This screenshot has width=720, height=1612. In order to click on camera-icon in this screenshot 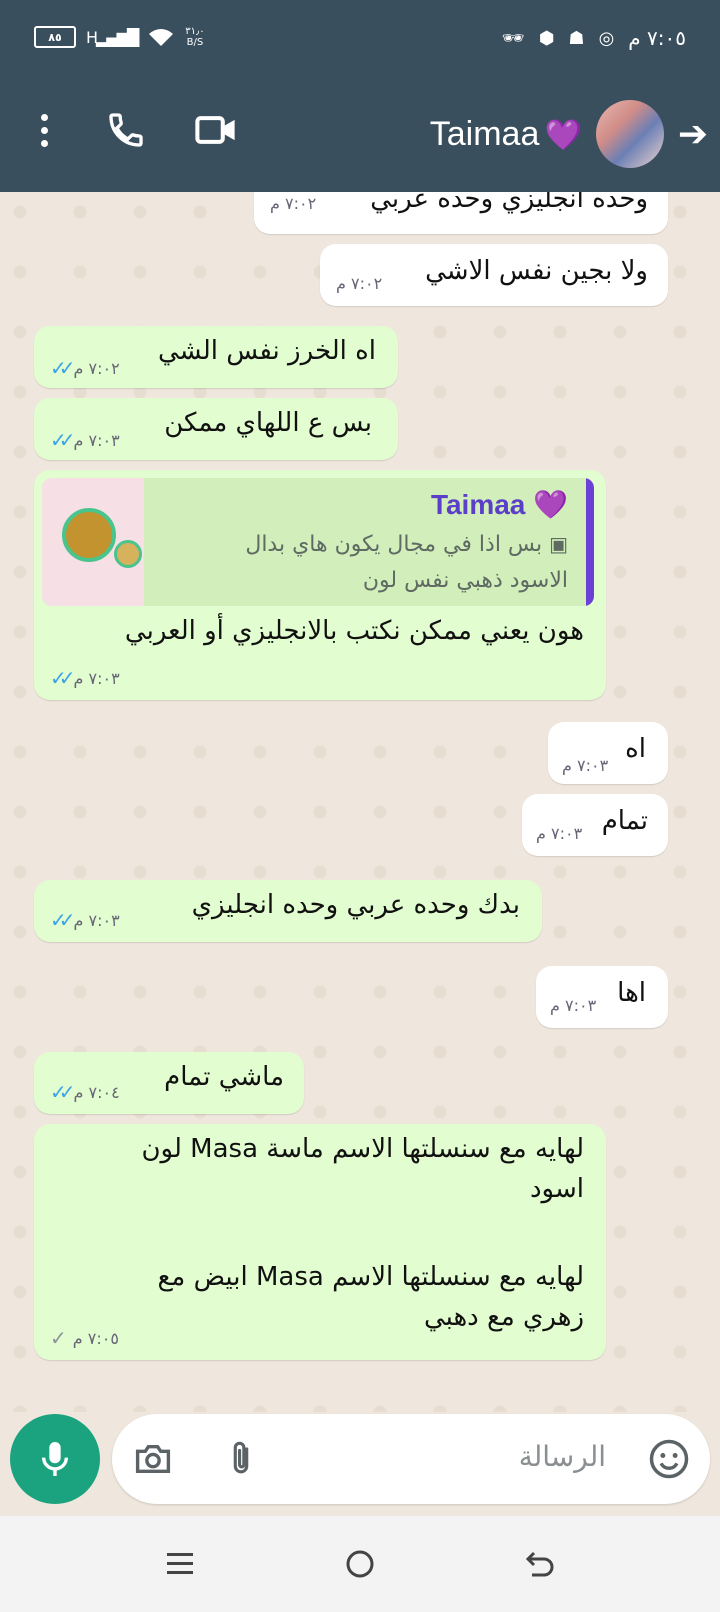, I will do `click(153, 1459)`.